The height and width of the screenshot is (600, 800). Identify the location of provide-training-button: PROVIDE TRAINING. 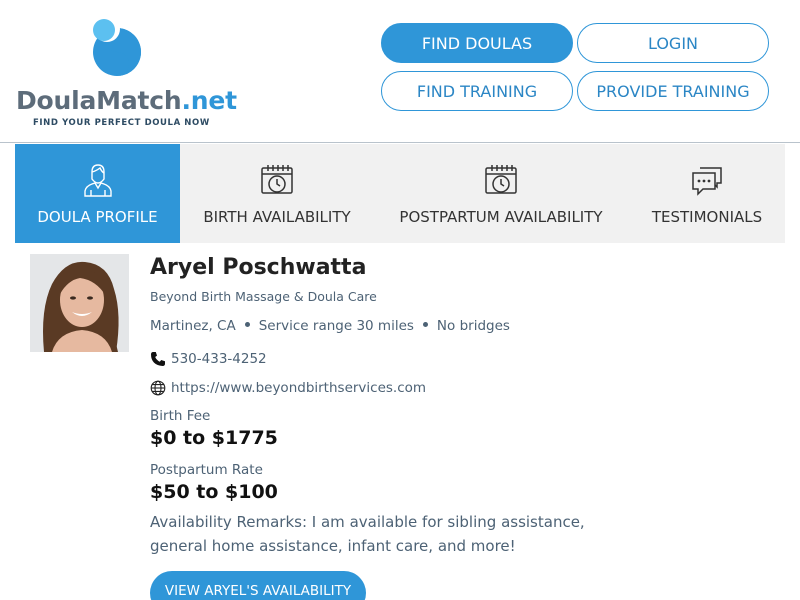
(673, 91).